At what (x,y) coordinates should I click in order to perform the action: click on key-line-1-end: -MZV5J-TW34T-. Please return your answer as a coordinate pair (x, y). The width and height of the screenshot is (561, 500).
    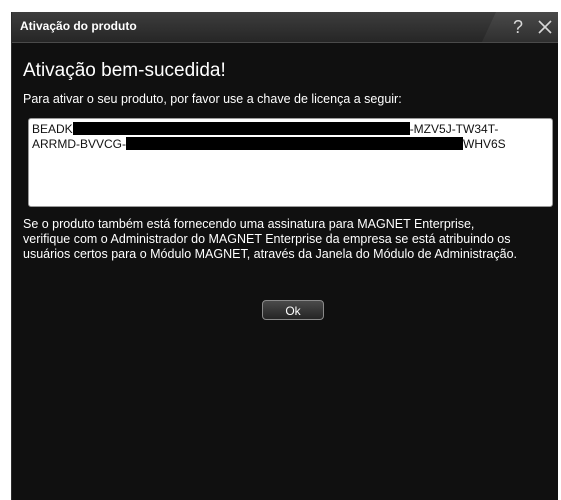
    Looking at the image, I should click on (454, 129).